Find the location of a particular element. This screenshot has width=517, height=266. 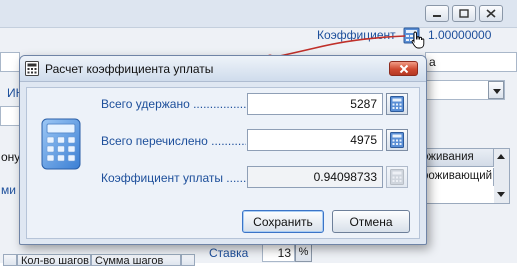

coefficient-value: 1.00000000 is located at coordinates (460, 35).